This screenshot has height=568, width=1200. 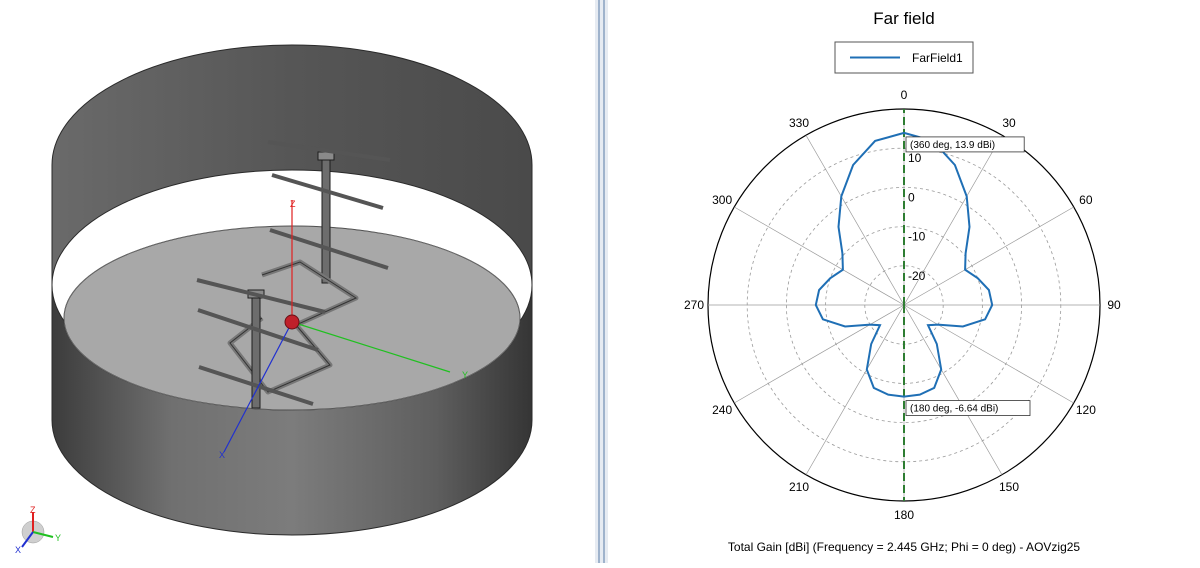 What do you see at coordinates (799, 487) in the screenshot?
I see `angular-tick-label: 210` at bounding box center [799, 487].